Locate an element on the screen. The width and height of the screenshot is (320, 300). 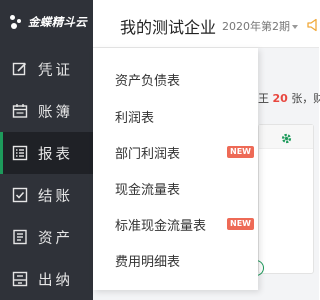
sidebar-item-voucher: 凭证 is located at coordinates (46, 69).